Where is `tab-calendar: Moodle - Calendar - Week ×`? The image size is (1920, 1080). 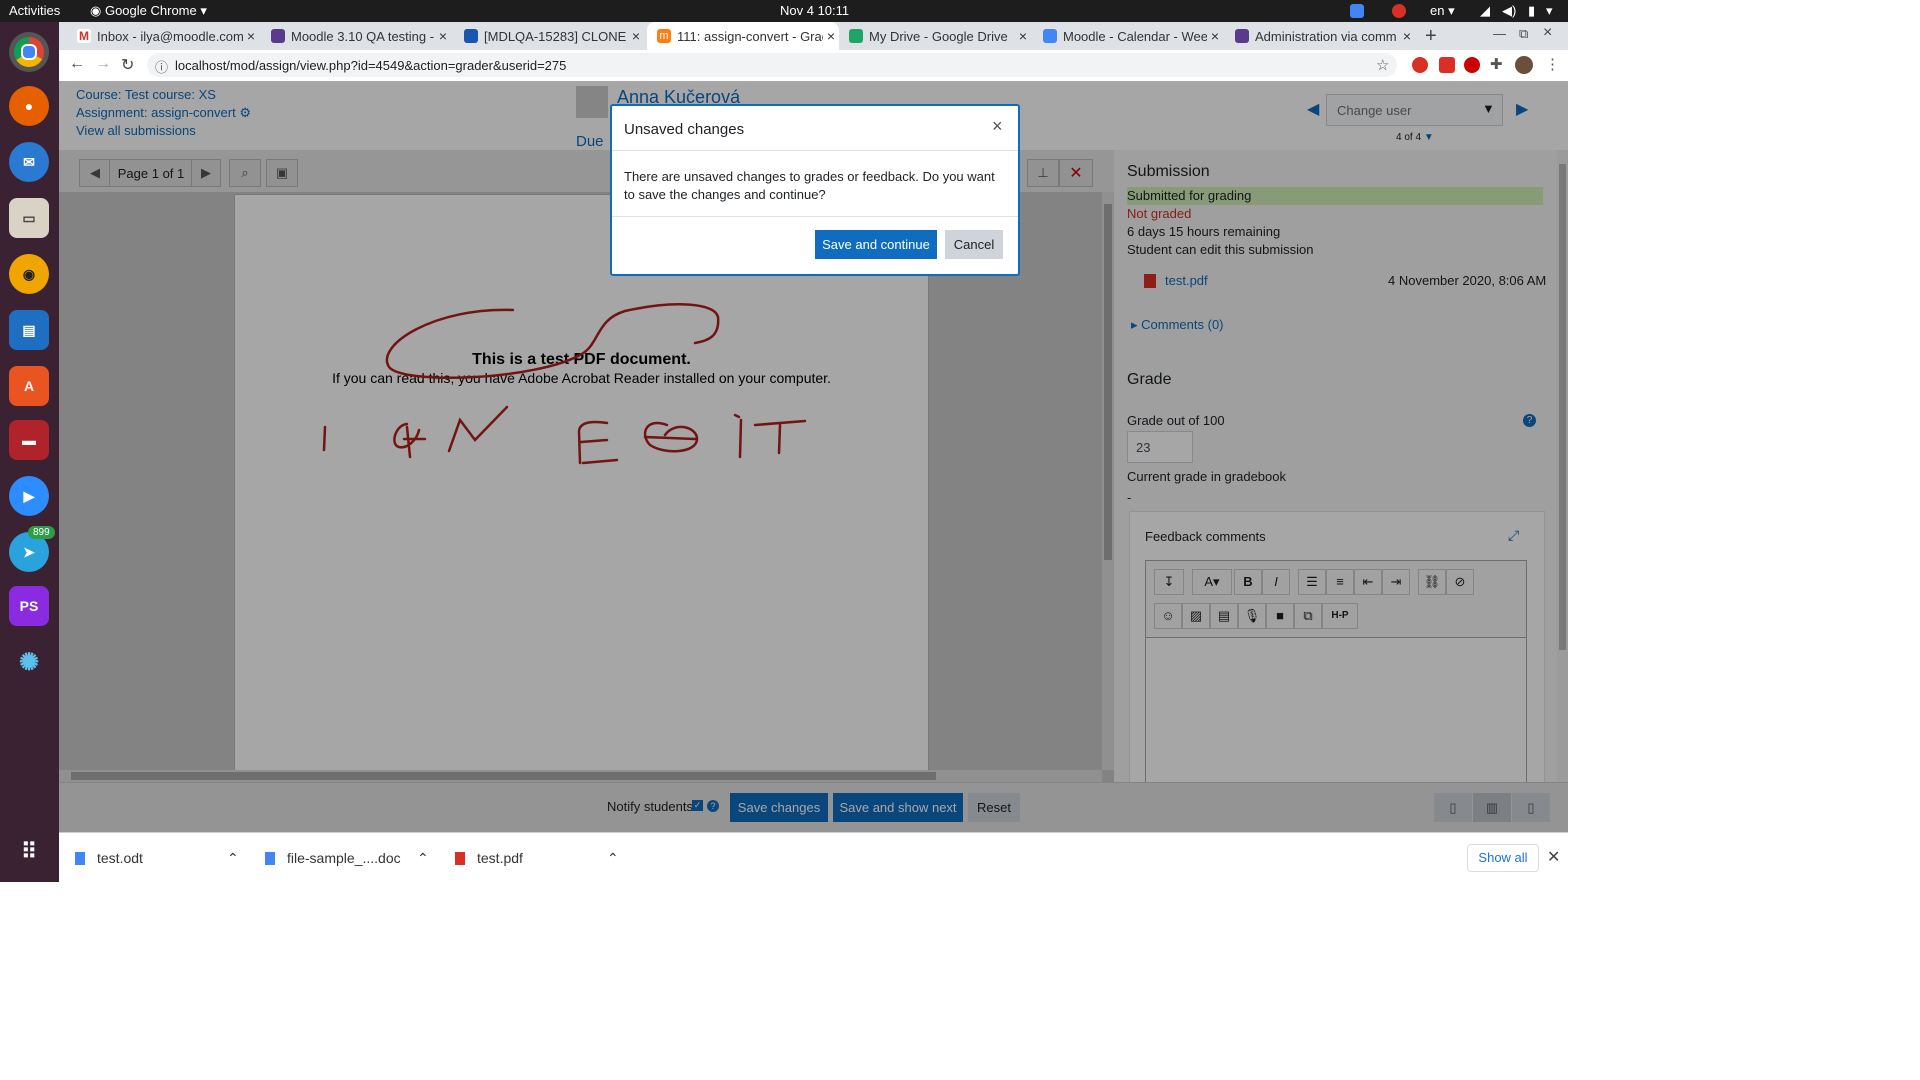 tab-calendar: Moodle - Calendar - Week × is located at coordinates (1128, 36).